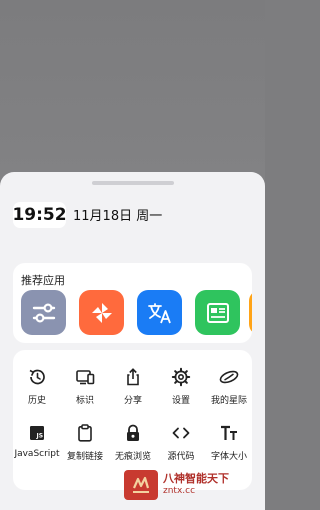 This screenshot has width=320, height=510. I want to click on translate-icon, so click(159, 312).